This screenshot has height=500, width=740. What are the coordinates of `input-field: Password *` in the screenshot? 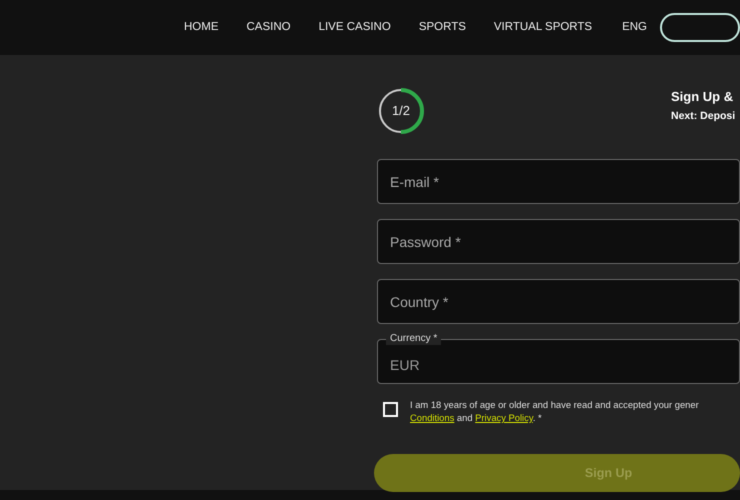 It's located at (558, 241).